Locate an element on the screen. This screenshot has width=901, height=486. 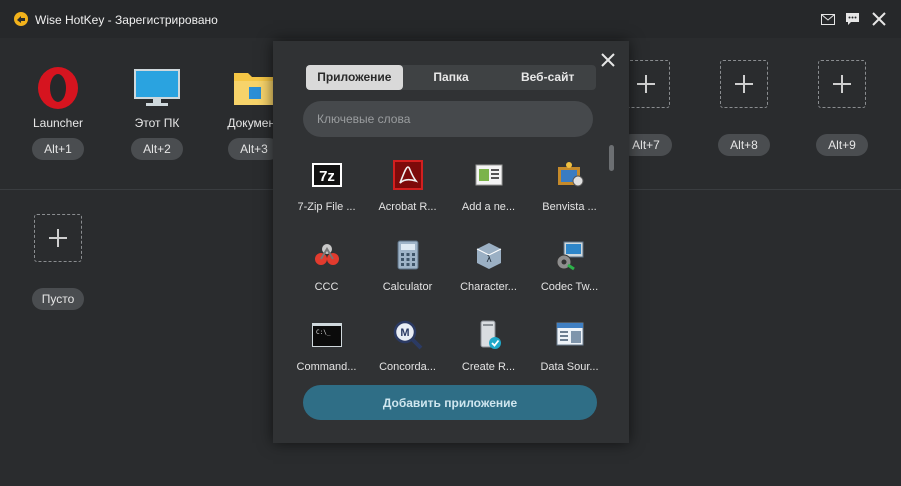
mail-icon is located at coordinates (828, 19).